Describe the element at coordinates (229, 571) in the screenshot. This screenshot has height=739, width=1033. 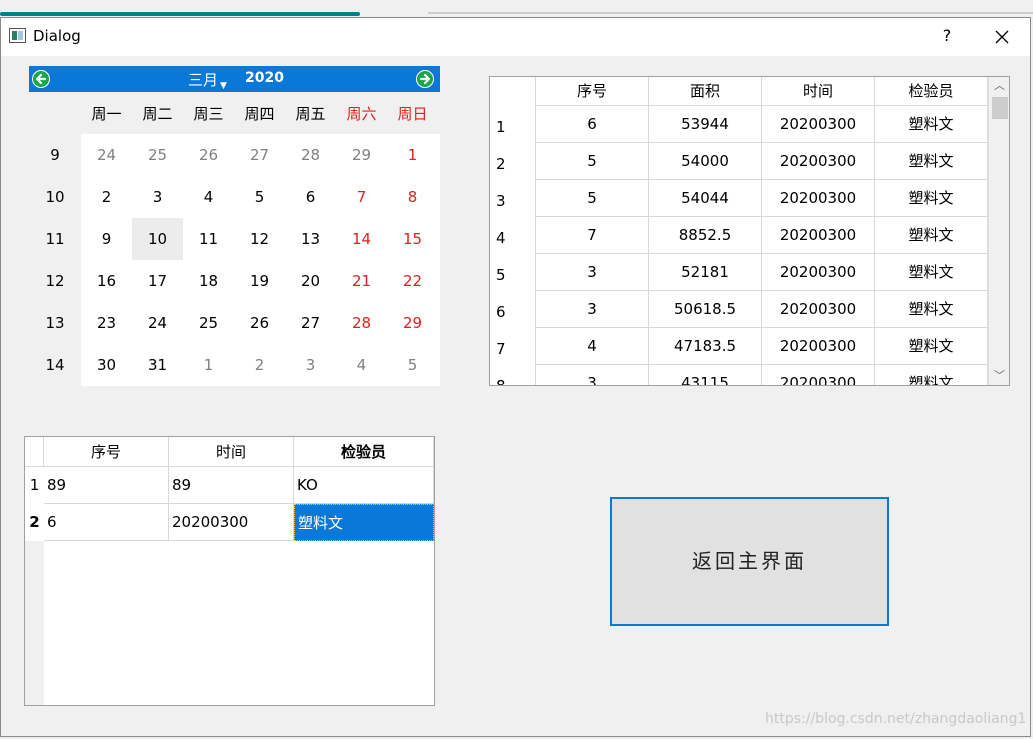
I see `edit-table: 序号 时间 检验员 1 89 89 KO 2 6 20200300 塑料文` at that location.